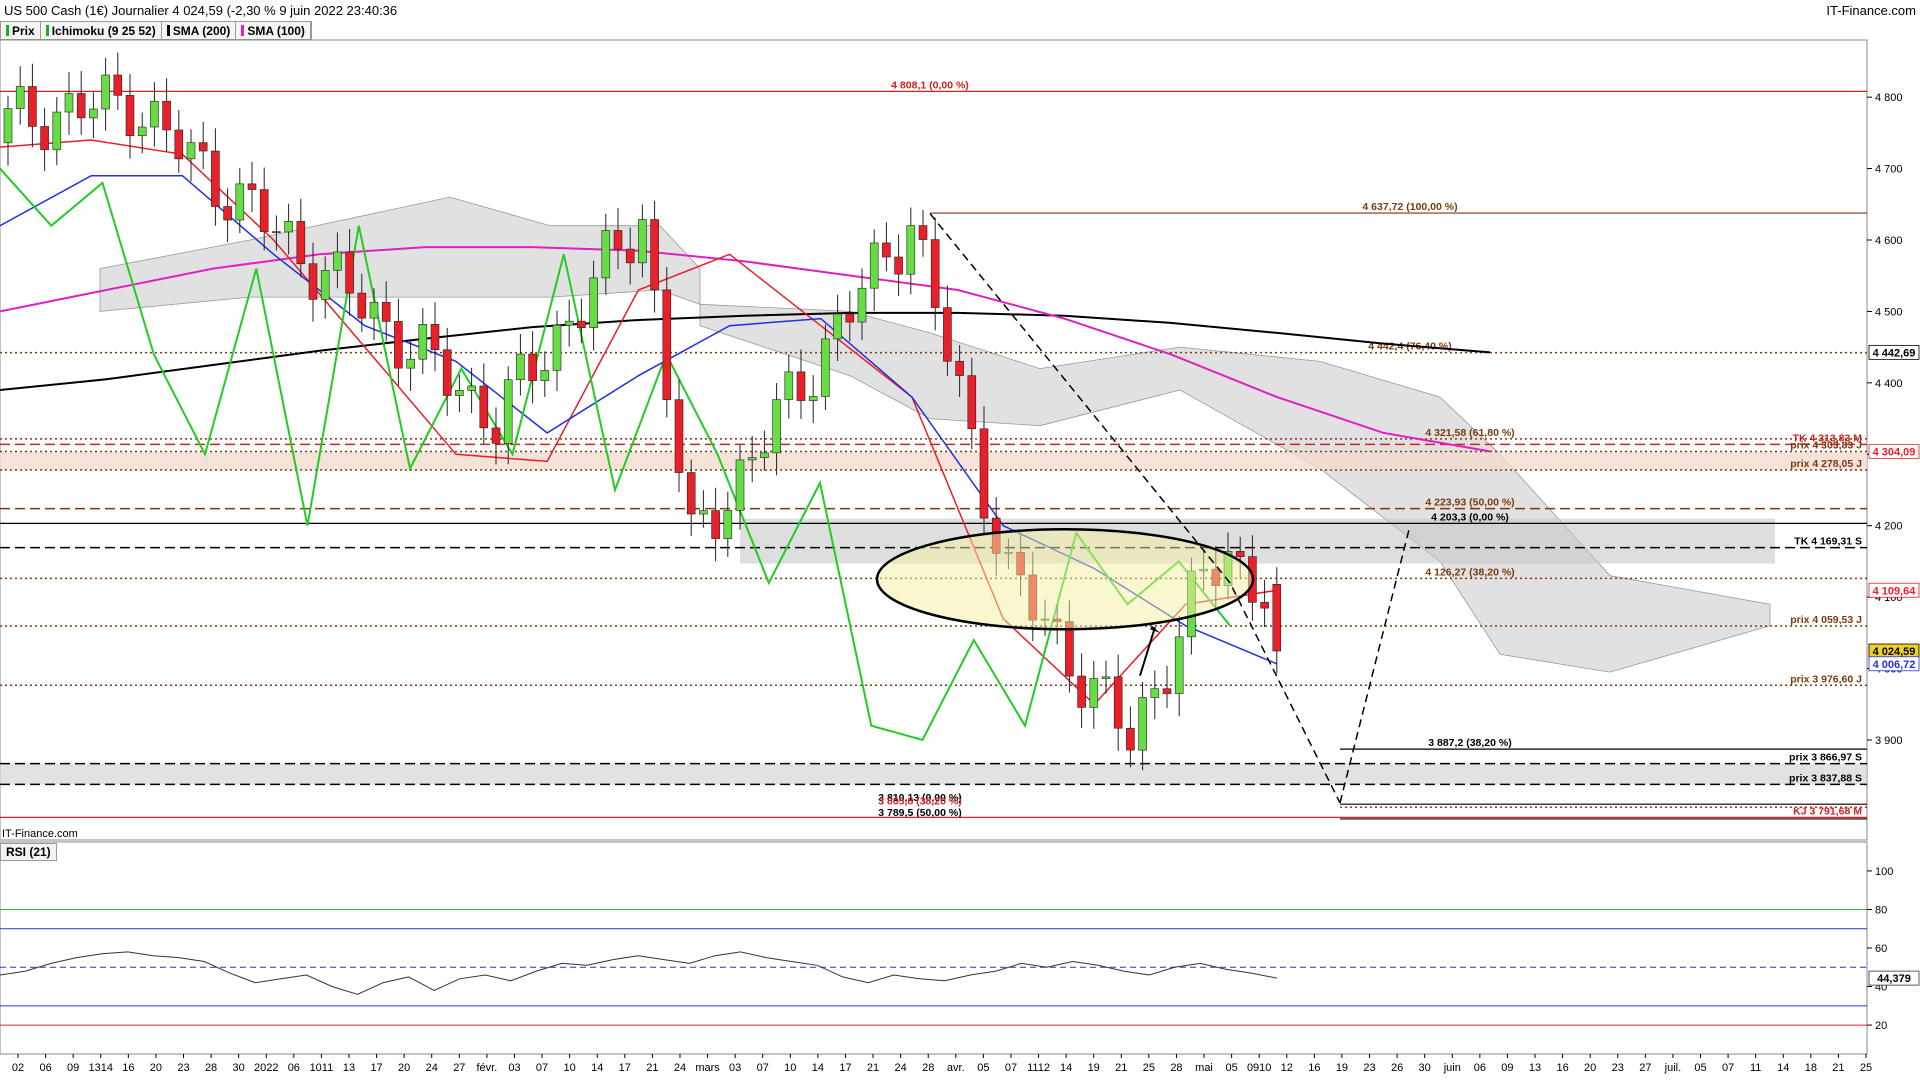 Image resolution: width=1920 pixels, height=1080 pixels. Describe the element at coordinates (40, 834) in the screenshot. I see `watermark: IT-Finance.com` at that location.